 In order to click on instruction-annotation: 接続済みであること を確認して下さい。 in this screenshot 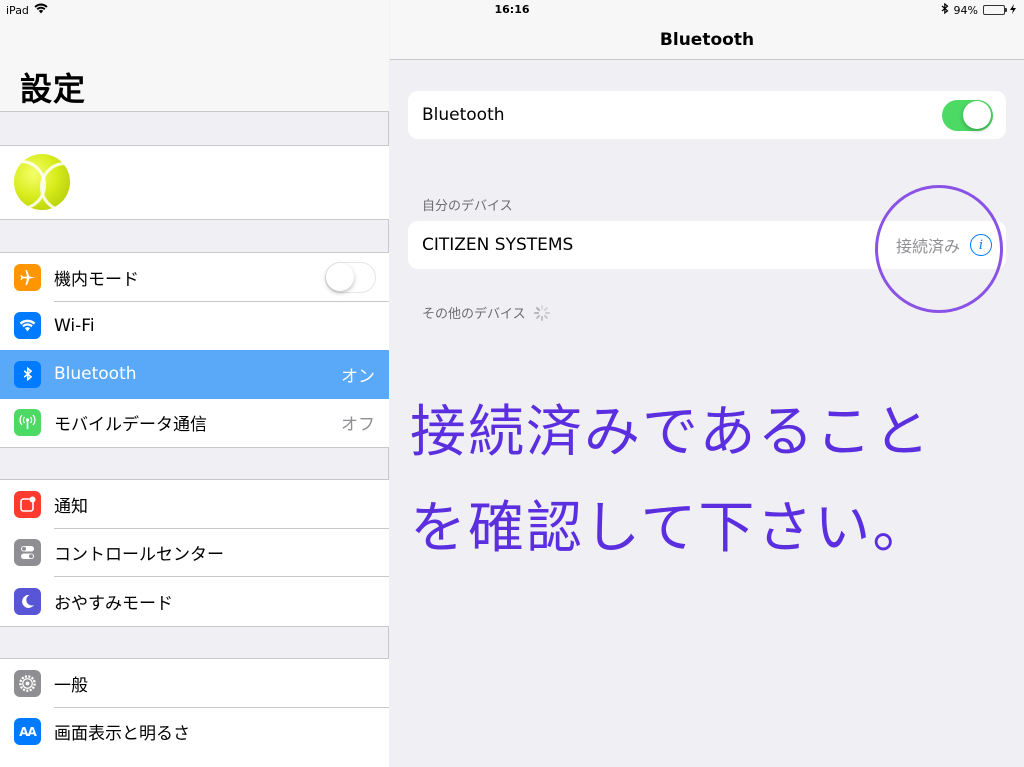, I will do `click(715, 481)`.